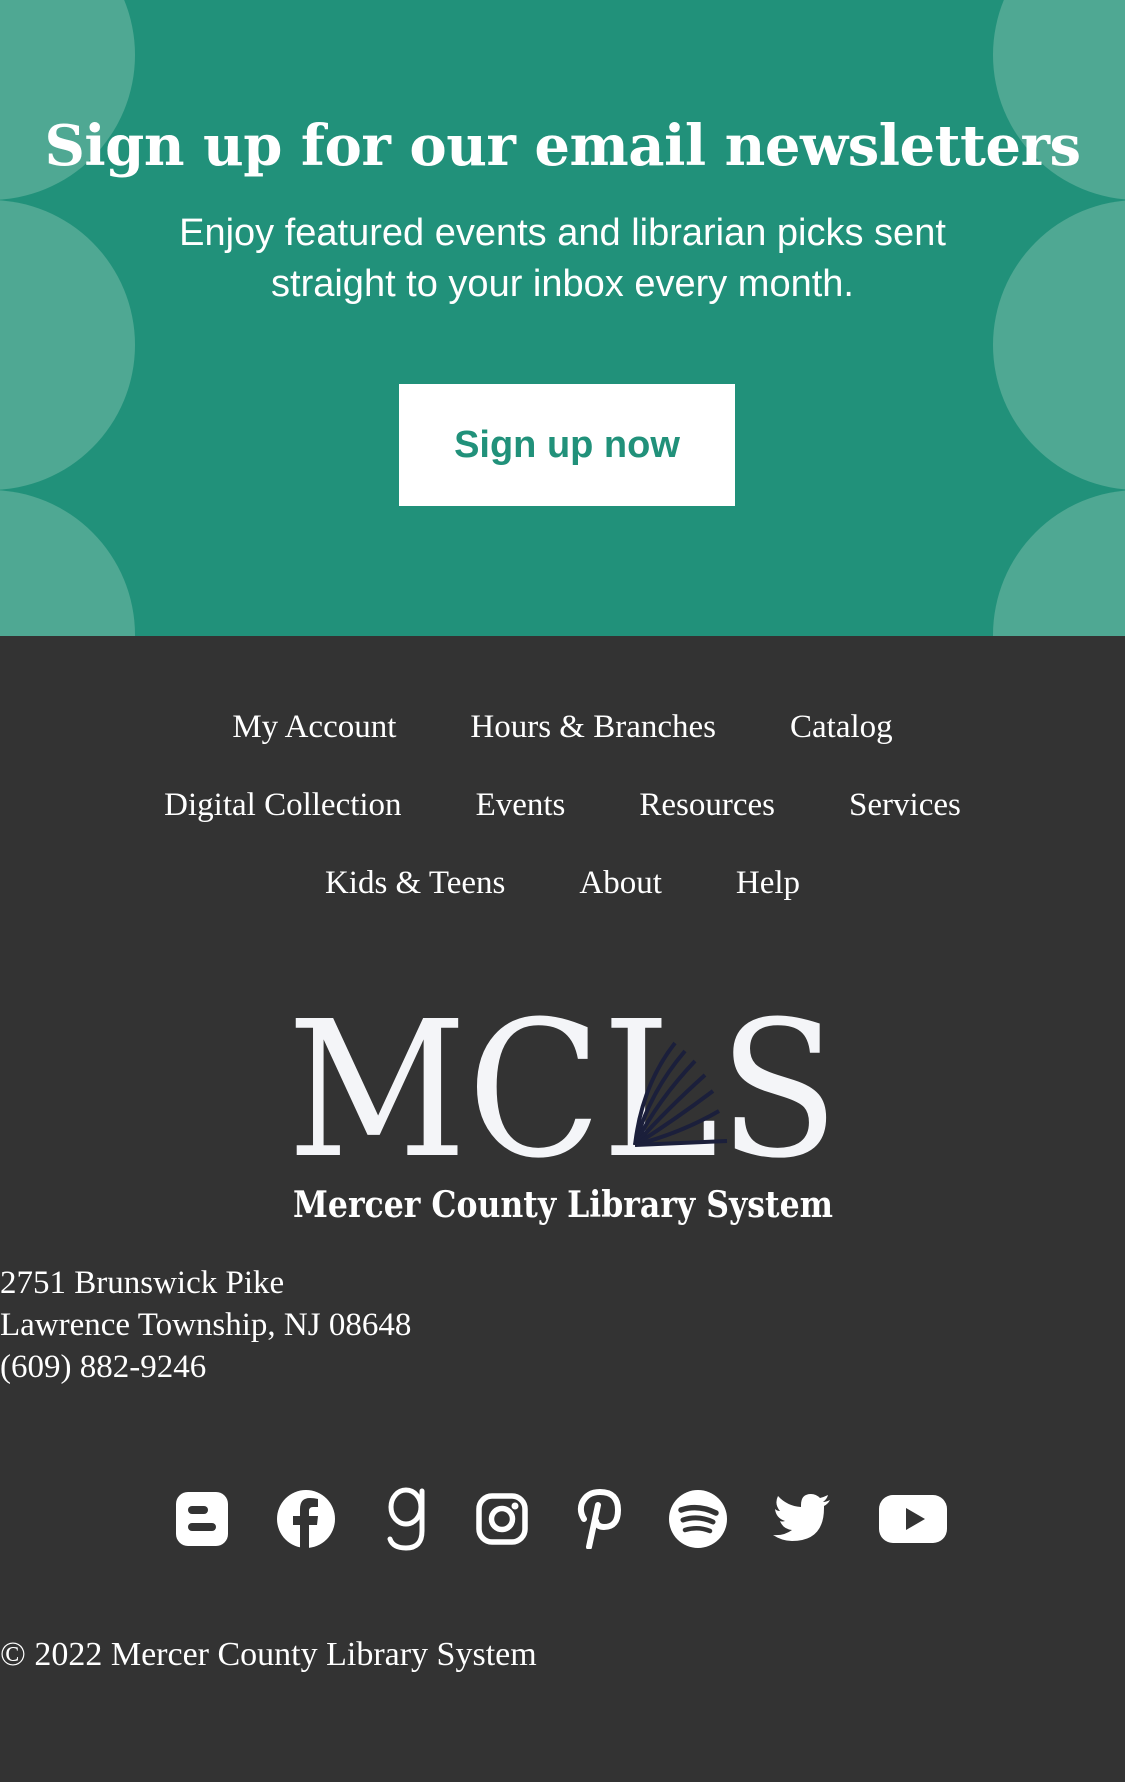 The image size is (1125, 1782). What do you see at coordinates (268, 1654) in the screenshot?
I see `copyright-notice: © 2022 Mercer County Library System` at bounding box center [268, 1654].